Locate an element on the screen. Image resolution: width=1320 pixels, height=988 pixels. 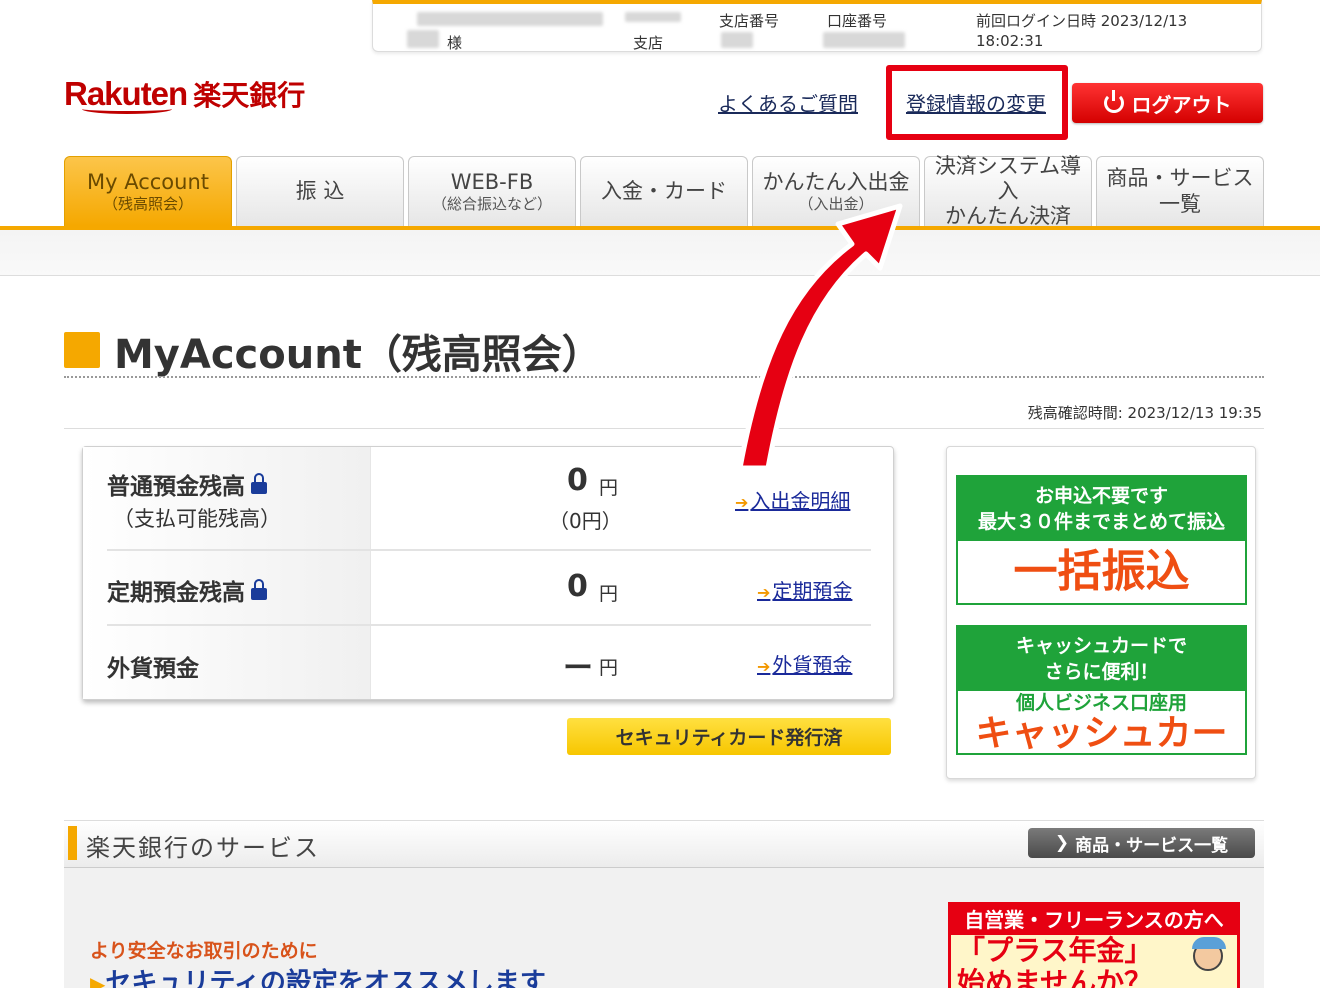
security-card-button: セキュリティカード発行済 is located at coordinates (729, 736).